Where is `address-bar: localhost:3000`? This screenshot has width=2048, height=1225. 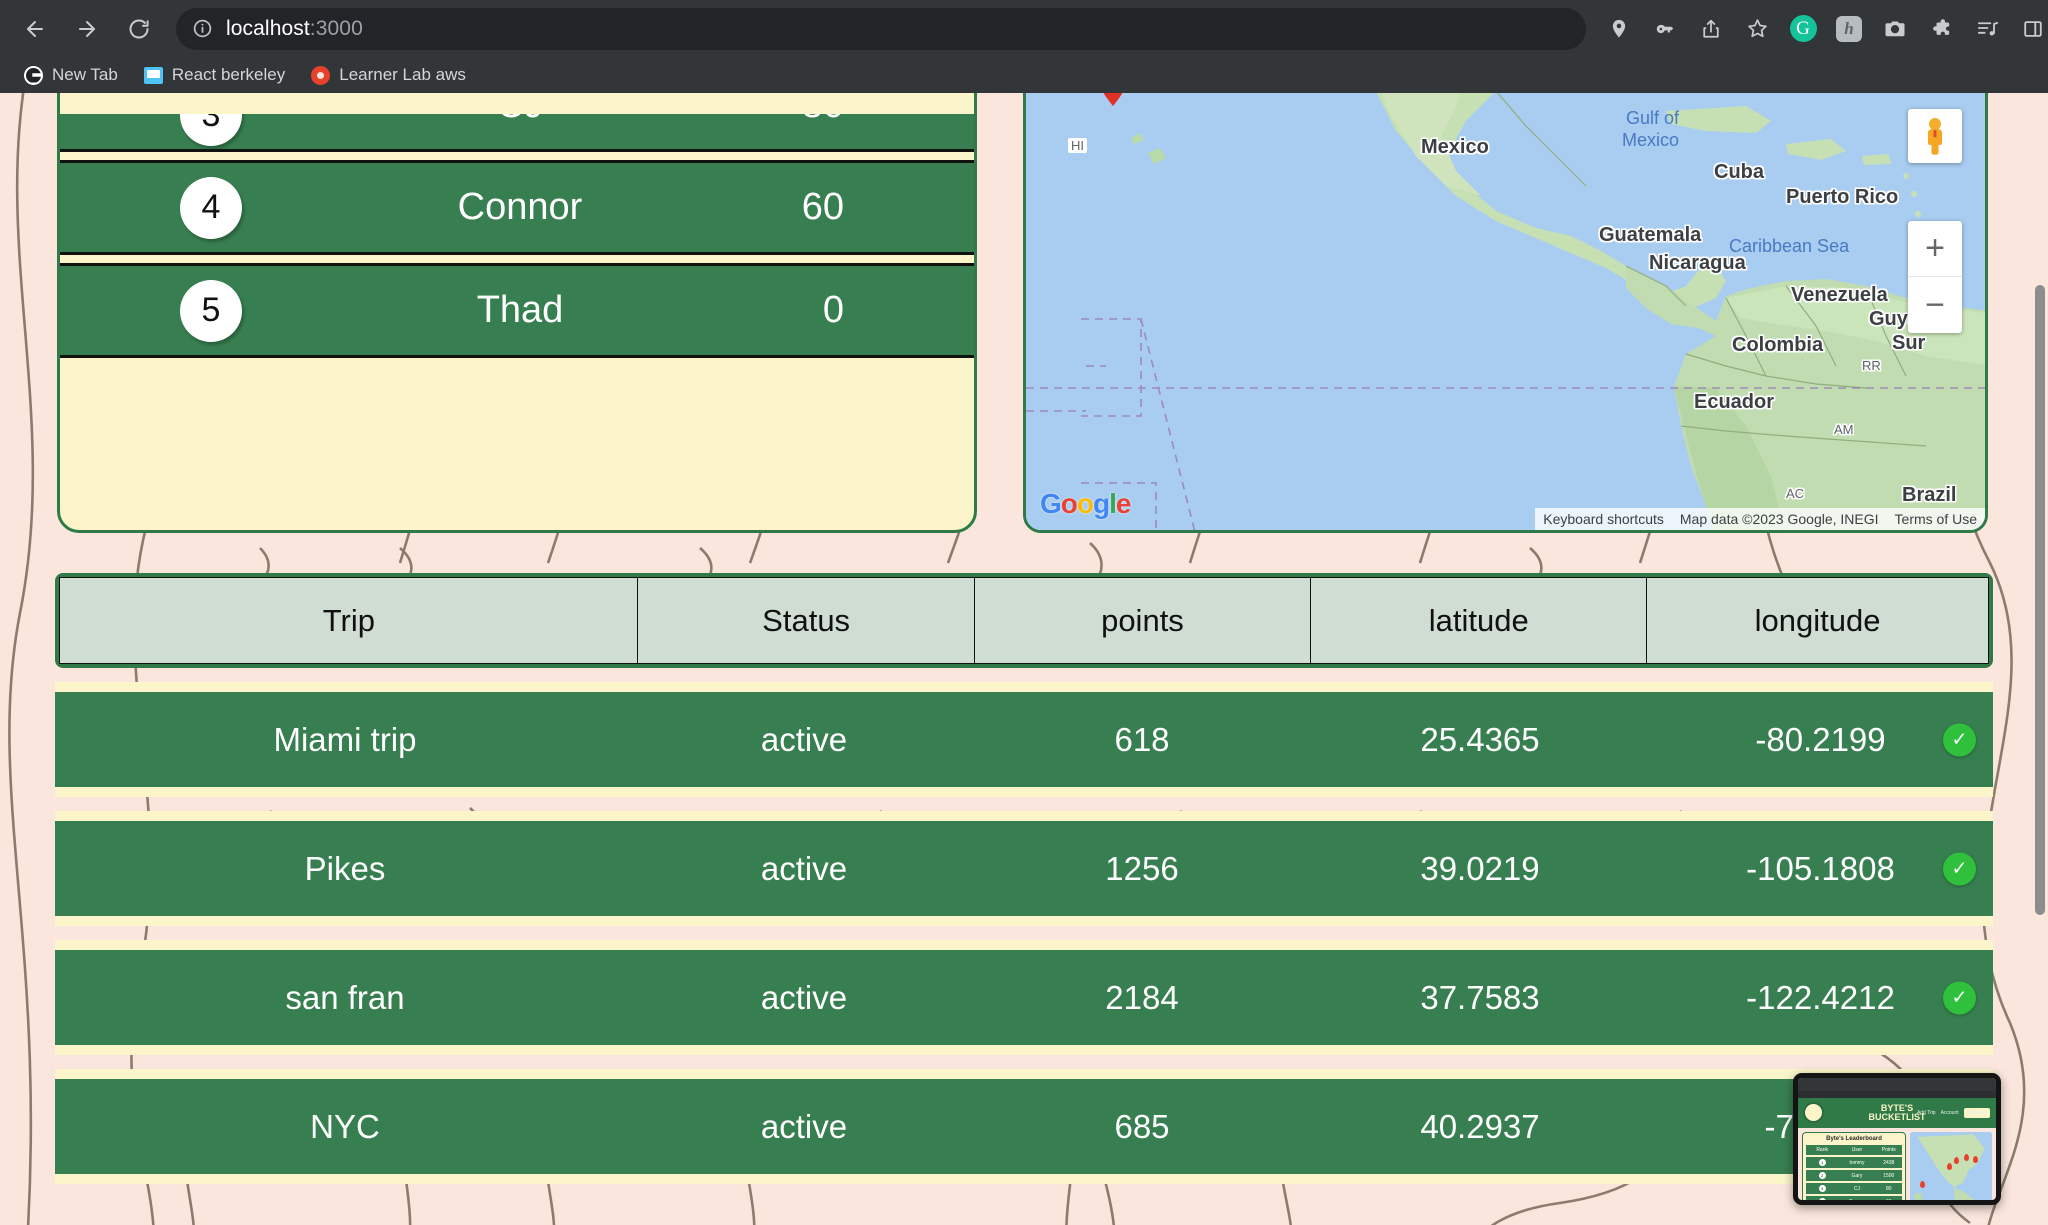 address-bar: localhost:3000 is located at coordinates (881, 28).